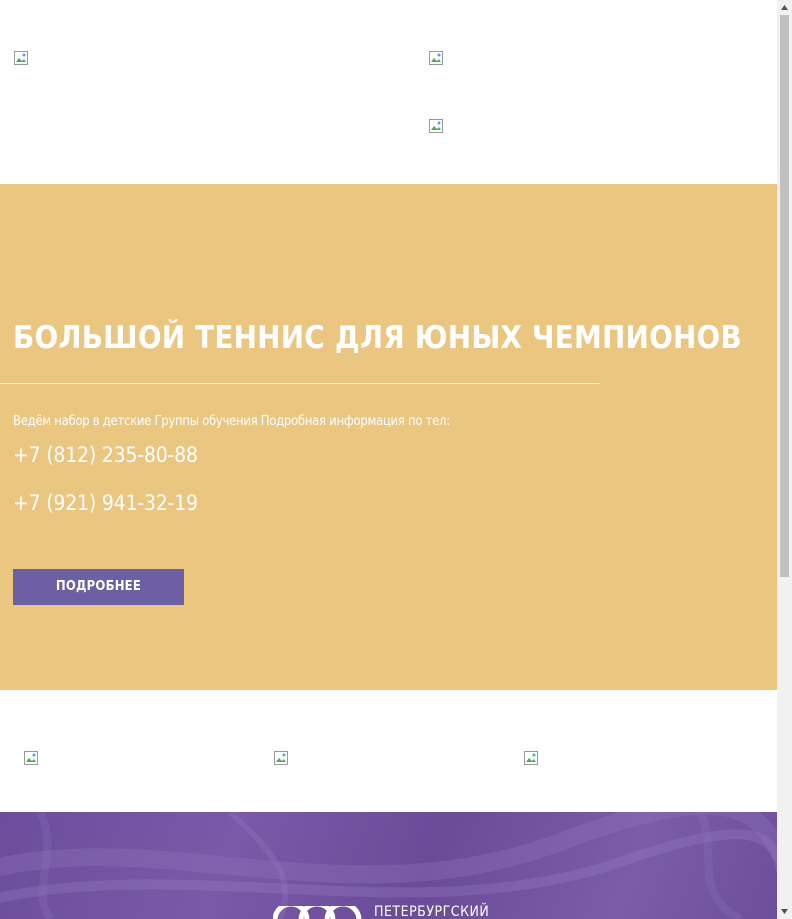  What do you see at coordinates (784, 7) in the screenshot?
I see `arrow-up-icon` at bounding box center [784, 7].